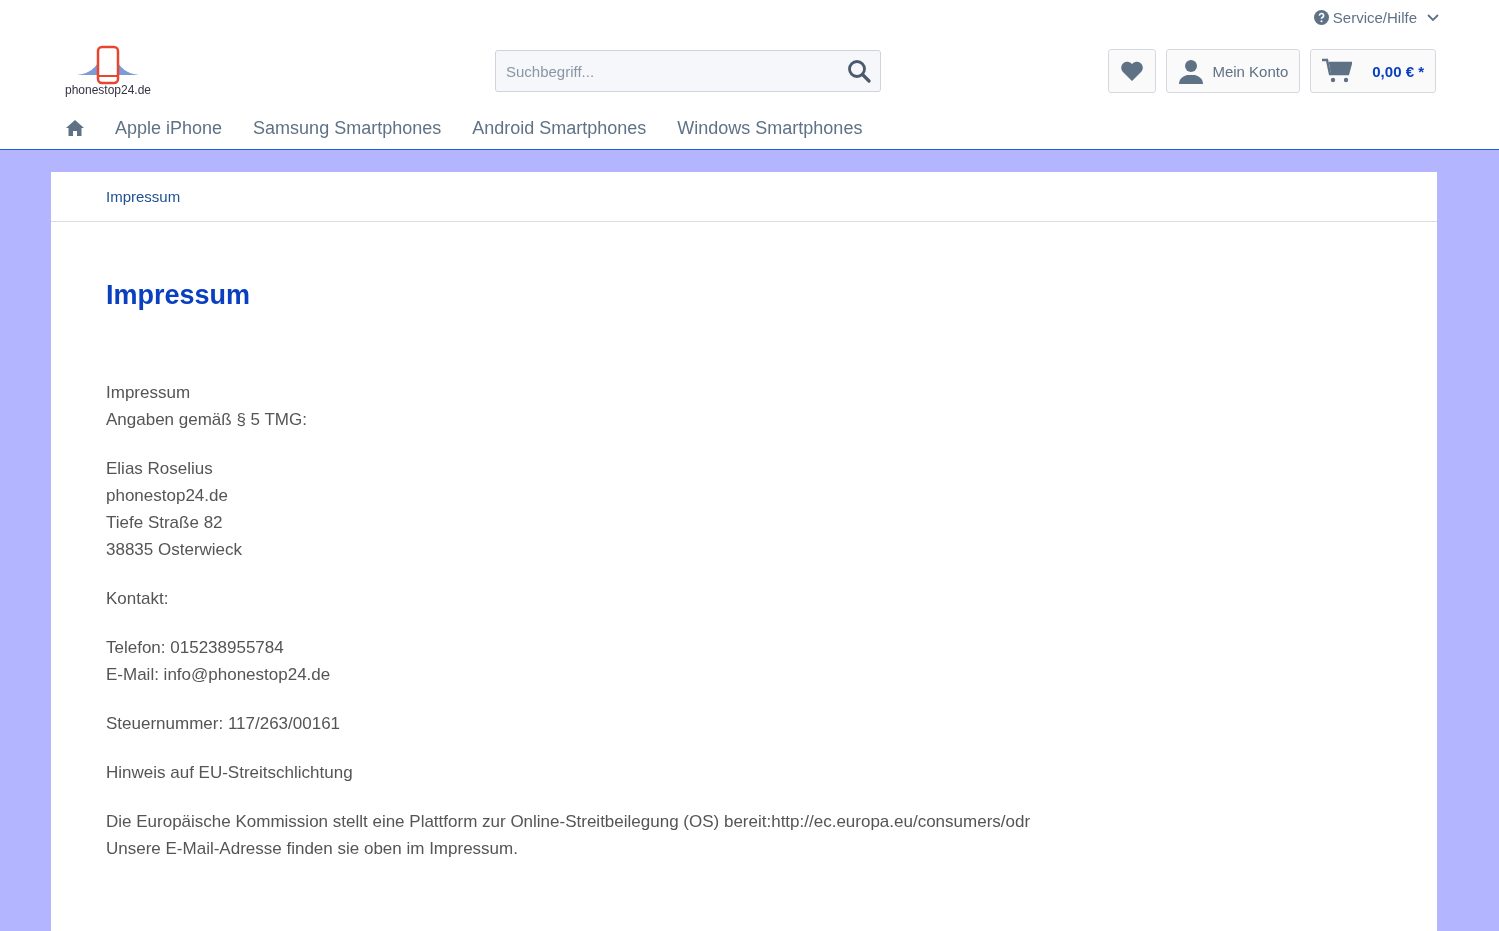  Describe the element at coordinates (1337, 71) in the screenshot. I see `cart-icon` at that location.